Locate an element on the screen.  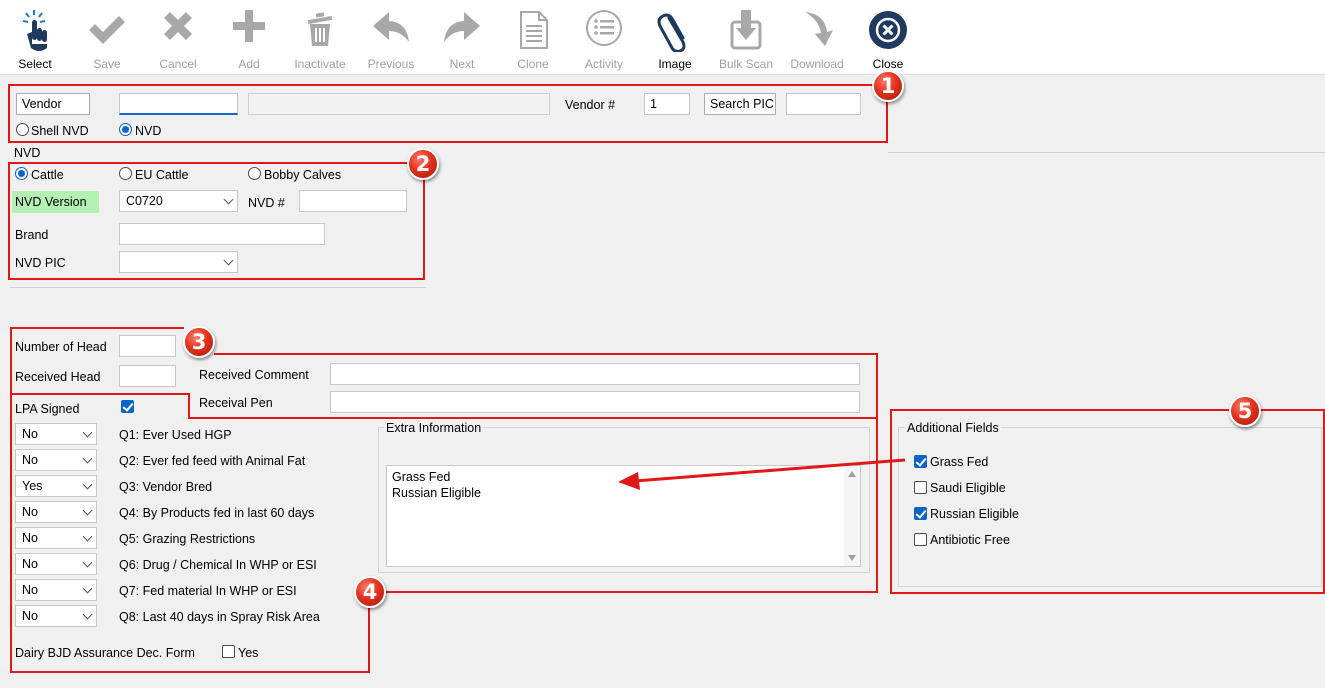
q8-answer-value: No is located at coordinates (30, 616).